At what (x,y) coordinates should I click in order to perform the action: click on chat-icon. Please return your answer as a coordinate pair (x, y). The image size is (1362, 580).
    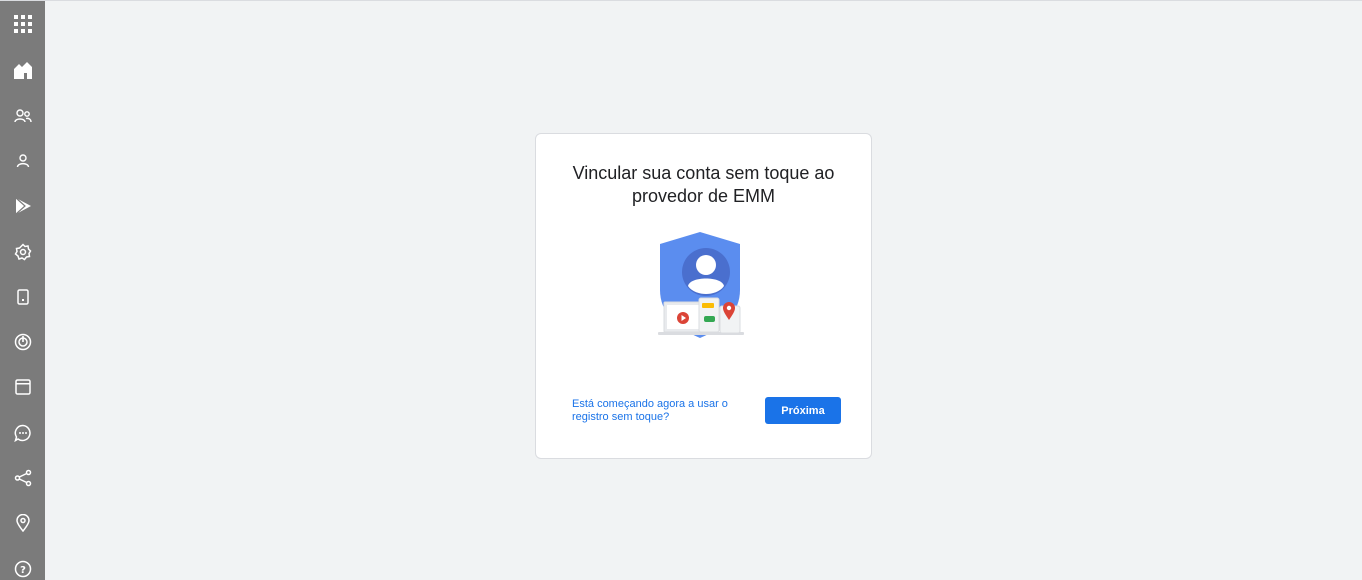
    Looking at the image, I should click on (22, 433).